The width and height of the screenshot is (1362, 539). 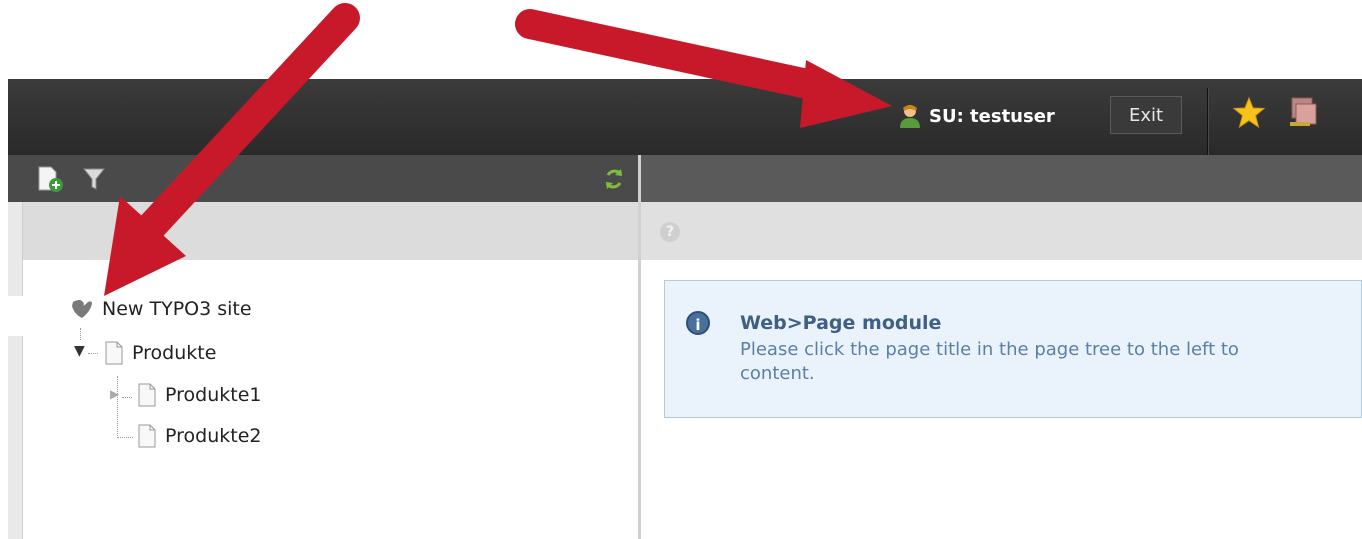 What do you see at coordinates (82, 309) in the screenshot?
I see `typo3-site-icon` at bounding box center [82, 309].